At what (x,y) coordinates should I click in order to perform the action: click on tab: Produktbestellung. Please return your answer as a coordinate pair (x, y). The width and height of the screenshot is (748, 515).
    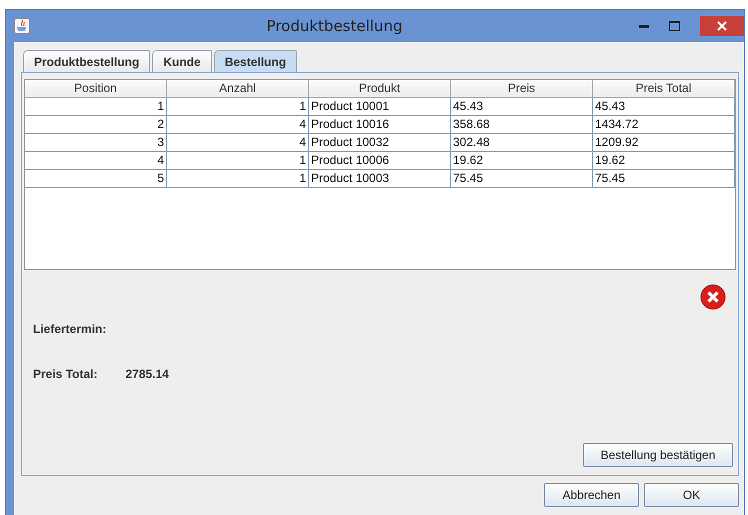
    Looking at the image, I should click on (86, 61).